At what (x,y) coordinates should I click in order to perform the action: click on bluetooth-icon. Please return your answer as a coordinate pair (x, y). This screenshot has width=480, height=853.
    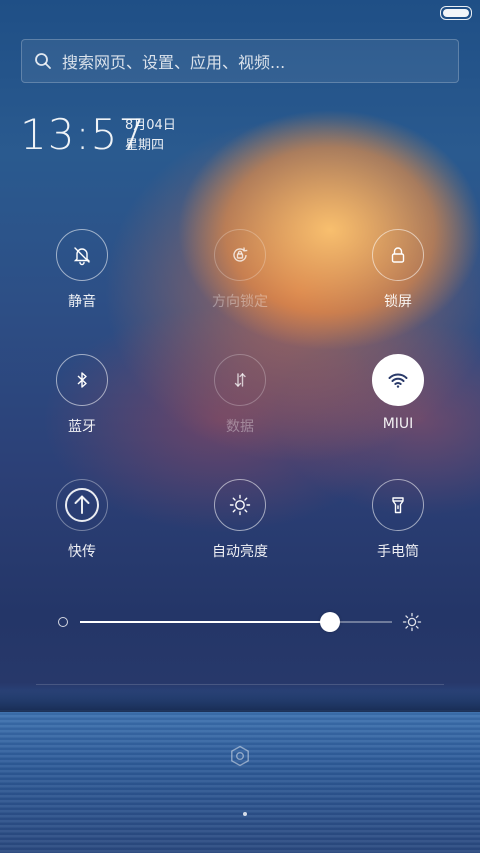
    Looking at the image, I should click on (82, 380).